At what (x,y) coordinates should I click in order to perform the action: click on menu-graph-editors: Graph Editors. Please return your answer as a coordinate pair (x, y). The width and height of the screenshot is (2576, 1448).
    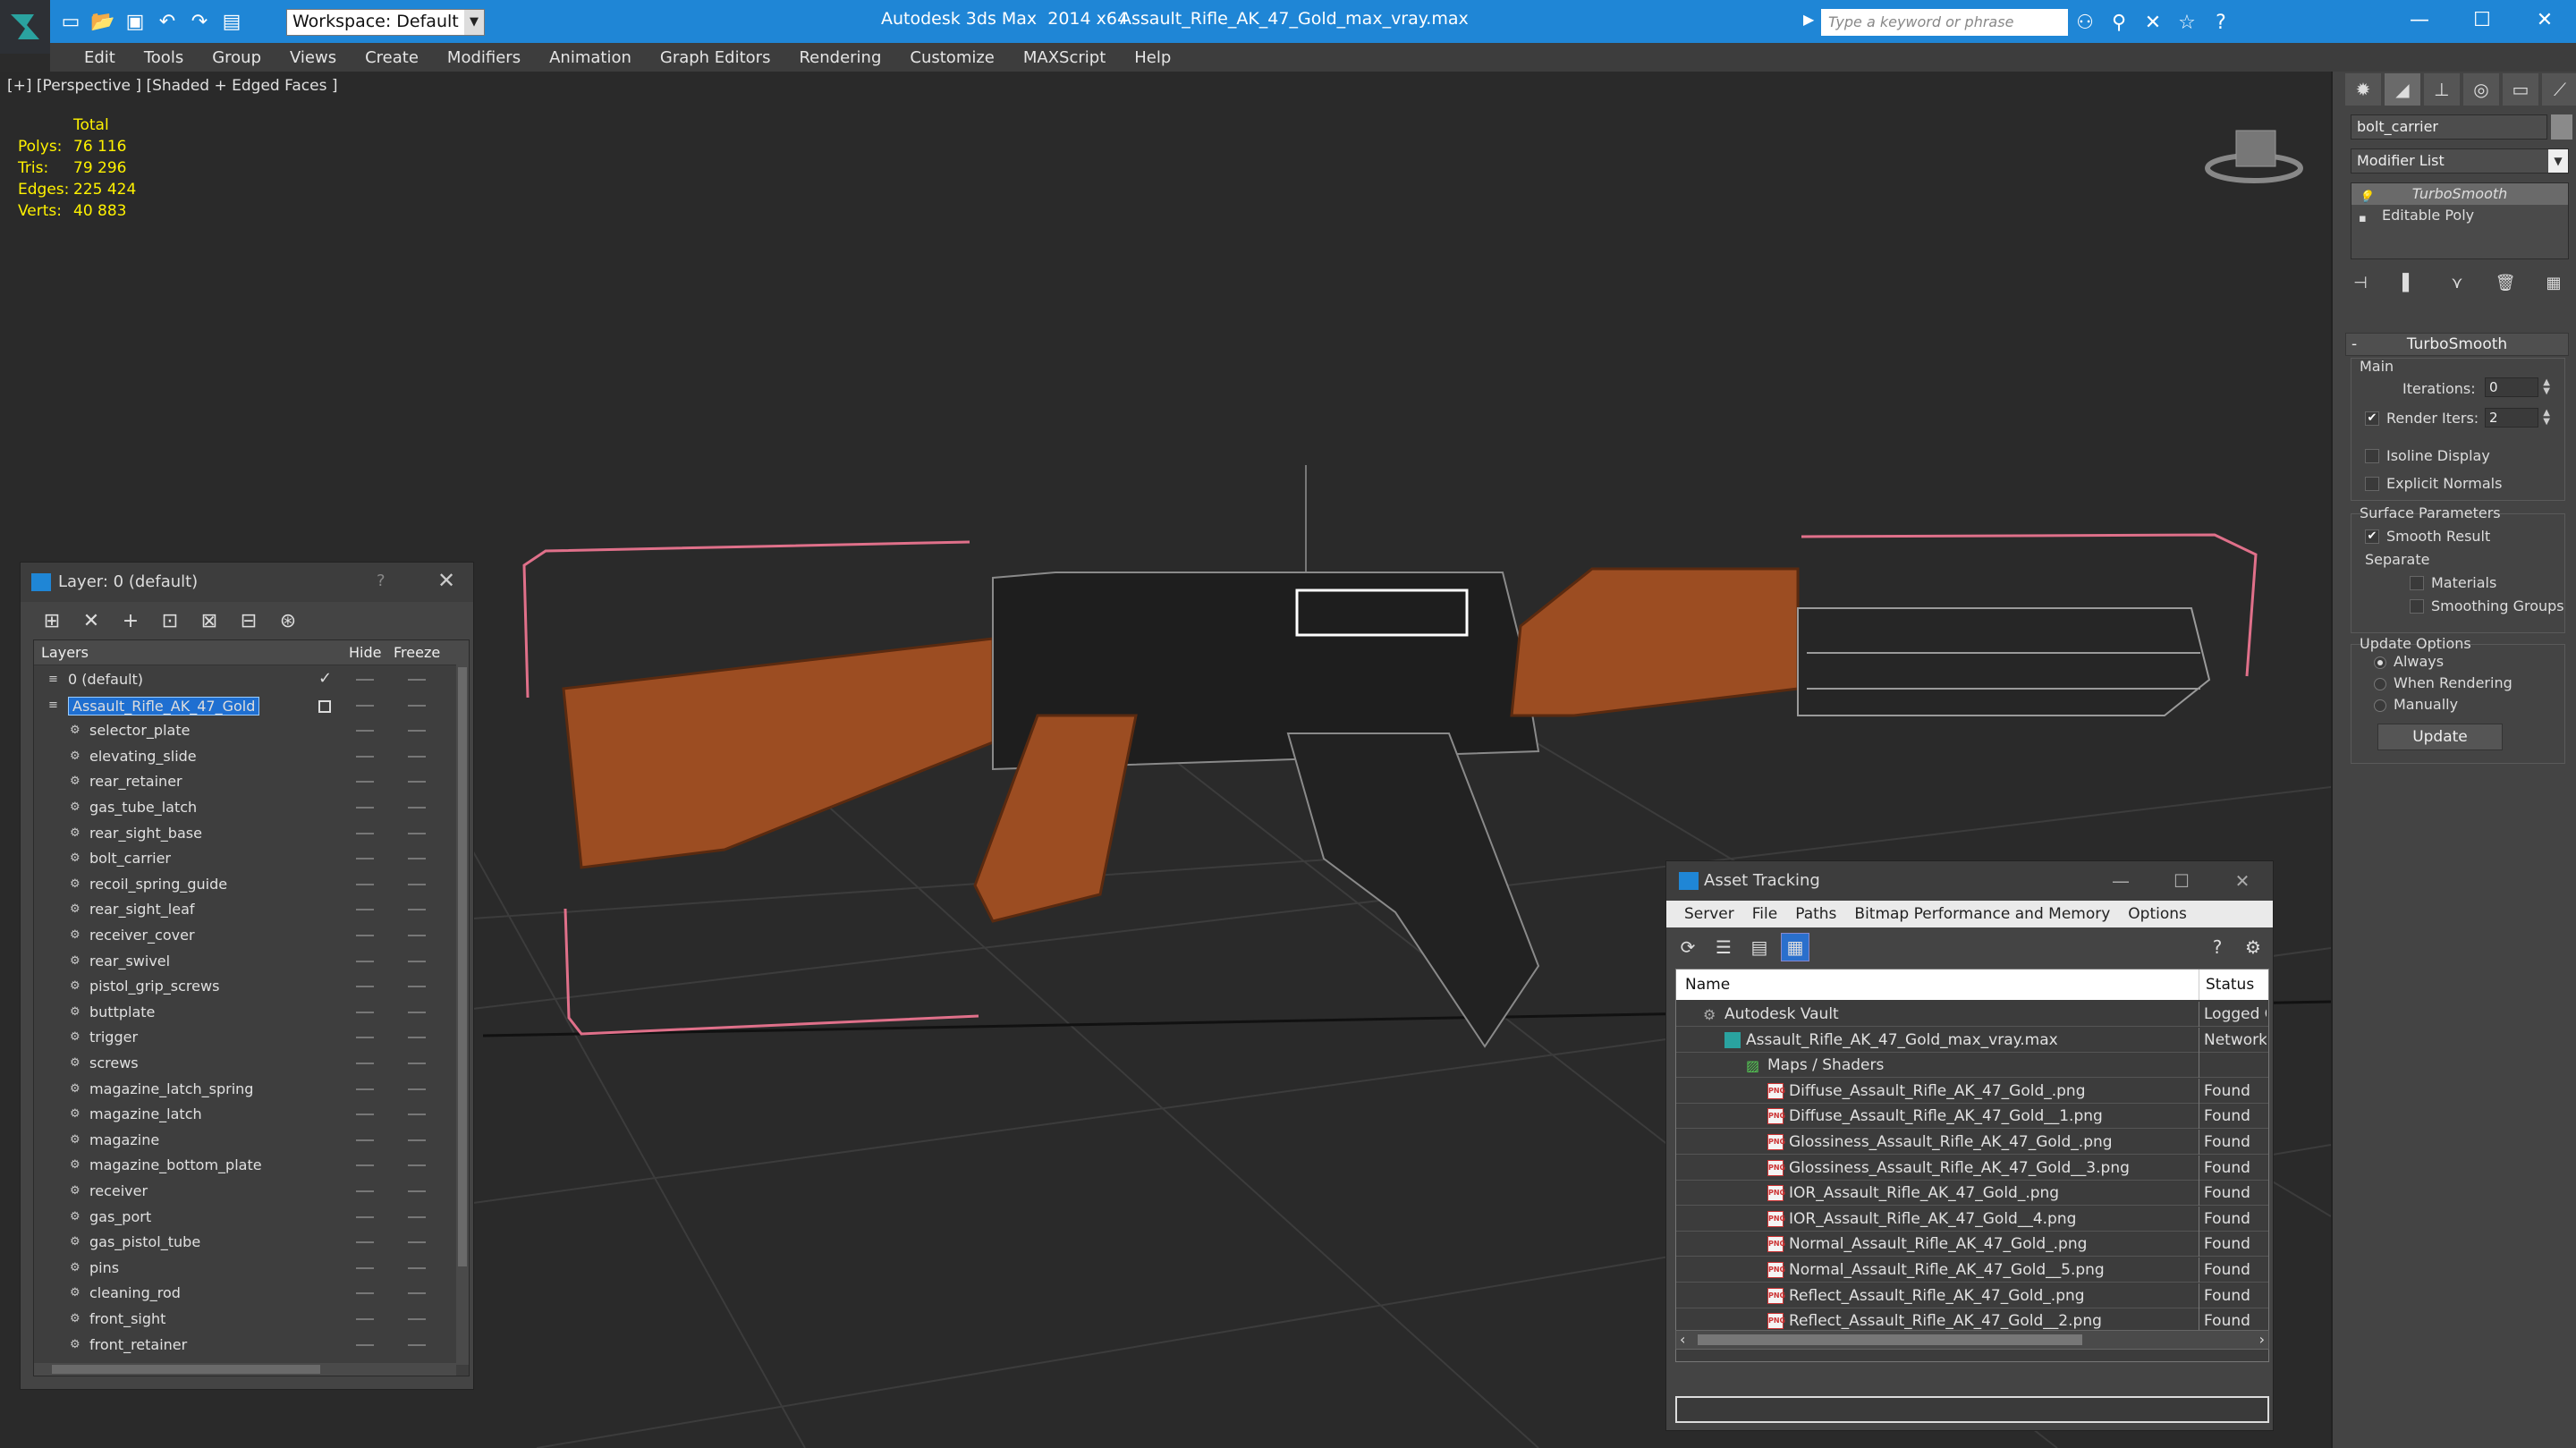
    Looking at the image, I should click on (715, 57).